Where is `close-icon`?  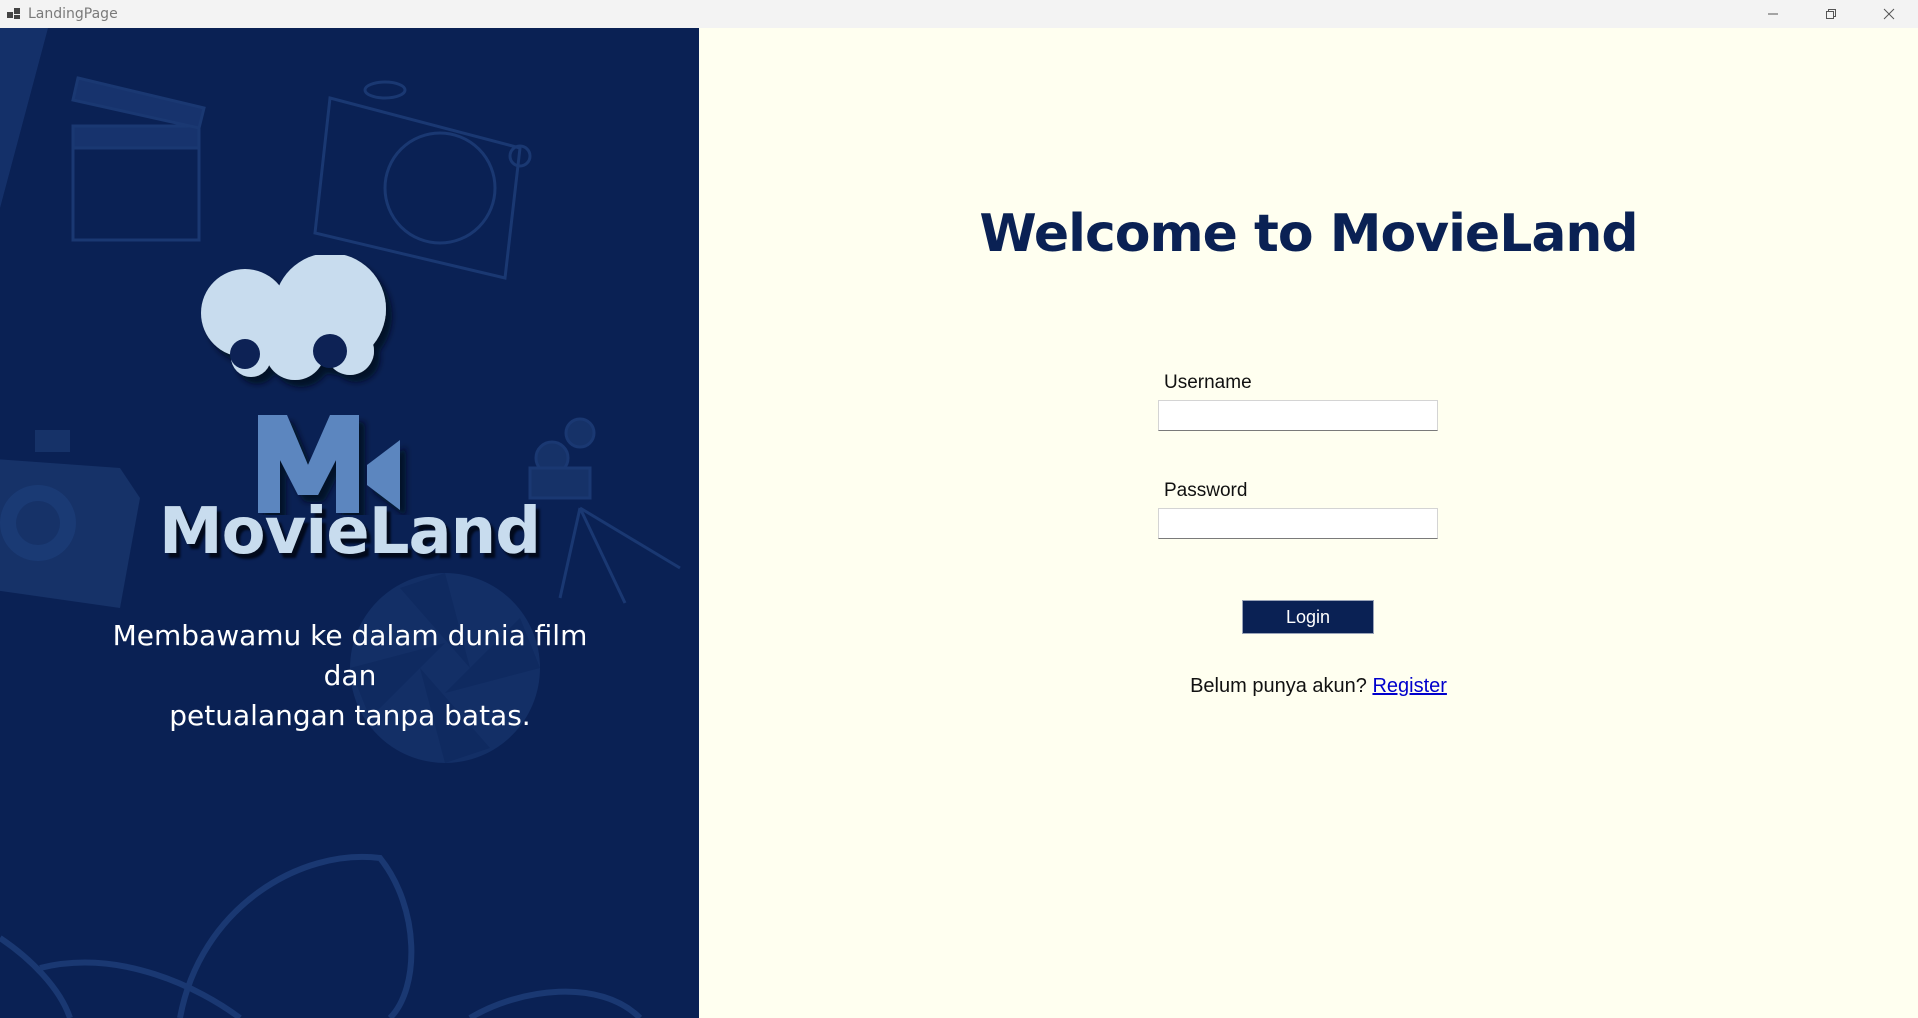
close-icon is located at coordinates (1889, 14).